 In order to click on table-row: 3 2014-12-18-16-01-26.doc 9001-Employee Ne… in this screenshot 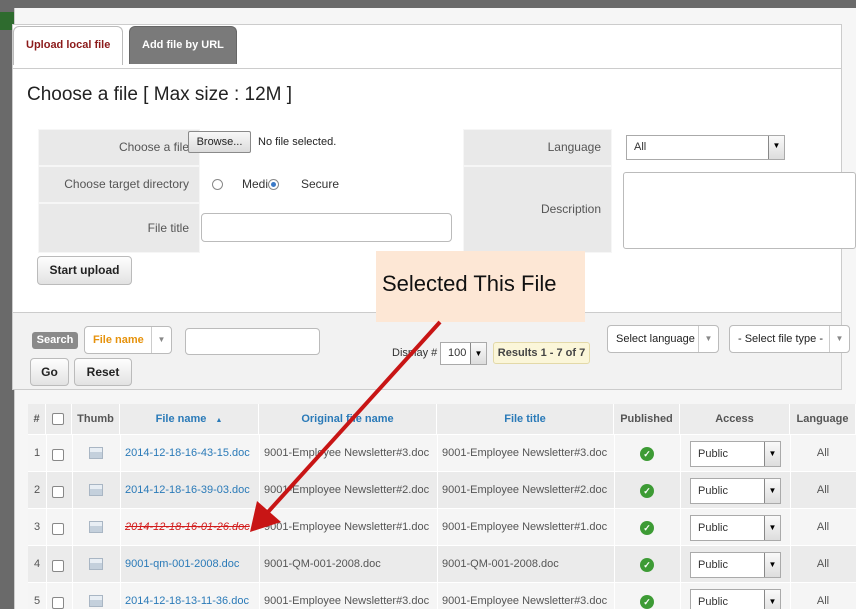, I will do `click(442, 527)`.